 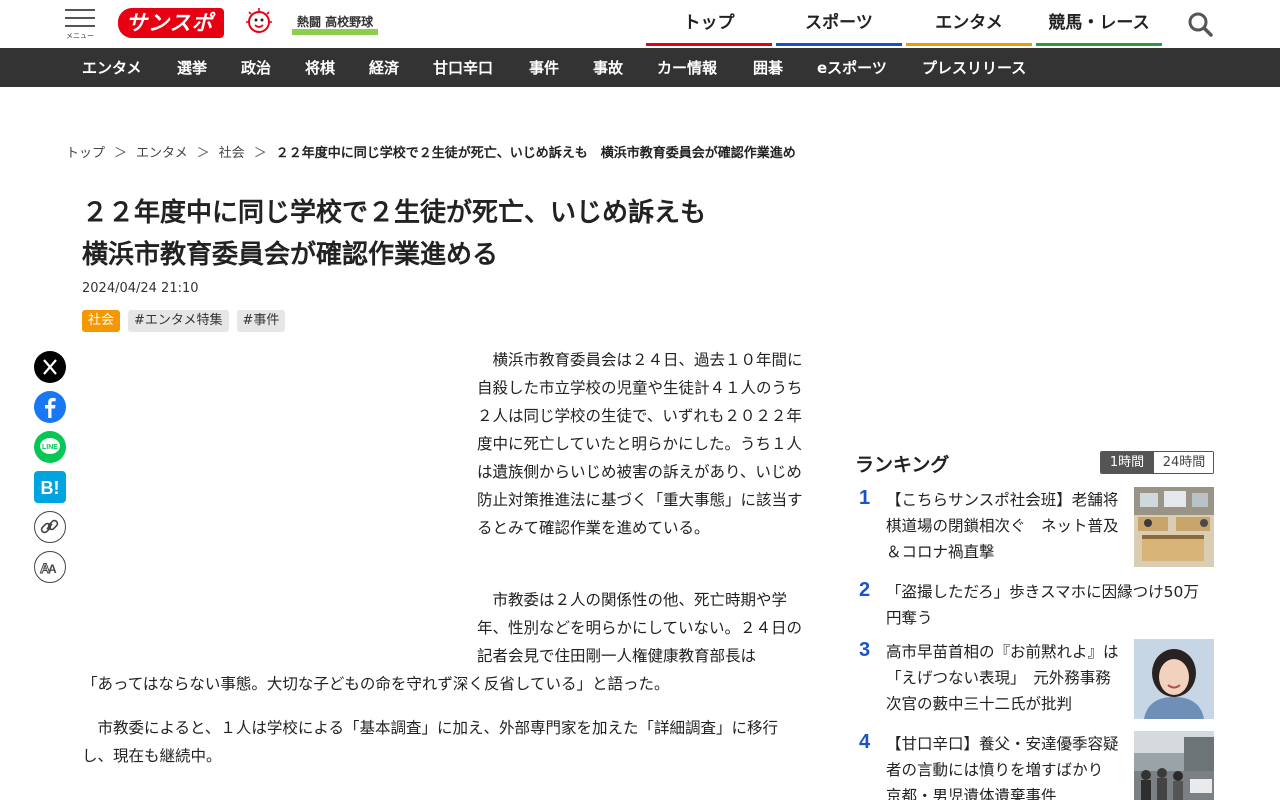 What do you see at coordinates (1002, 526) in the screenshot?
I see `ranking-headline: 【こちらサンスポ社会班】老舗将棋道場の閉鎖相次ぐ ネット普及＆コロナ禍直撃` at bounding box center [1002, 526].